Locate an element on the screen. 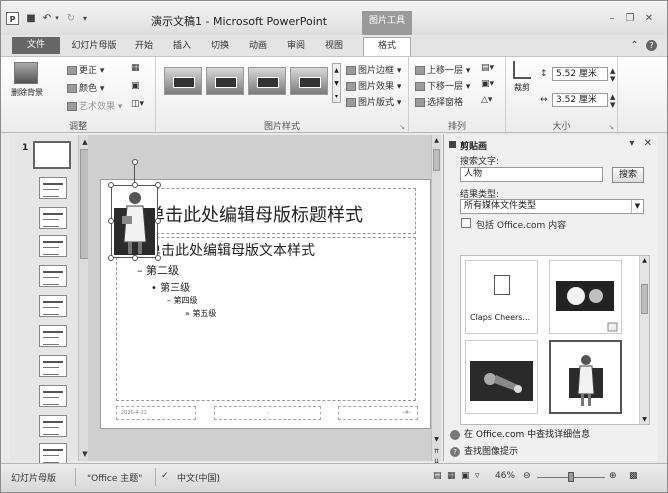  corrections-button: 更正 ▾ is located at coordinates (85, 69).